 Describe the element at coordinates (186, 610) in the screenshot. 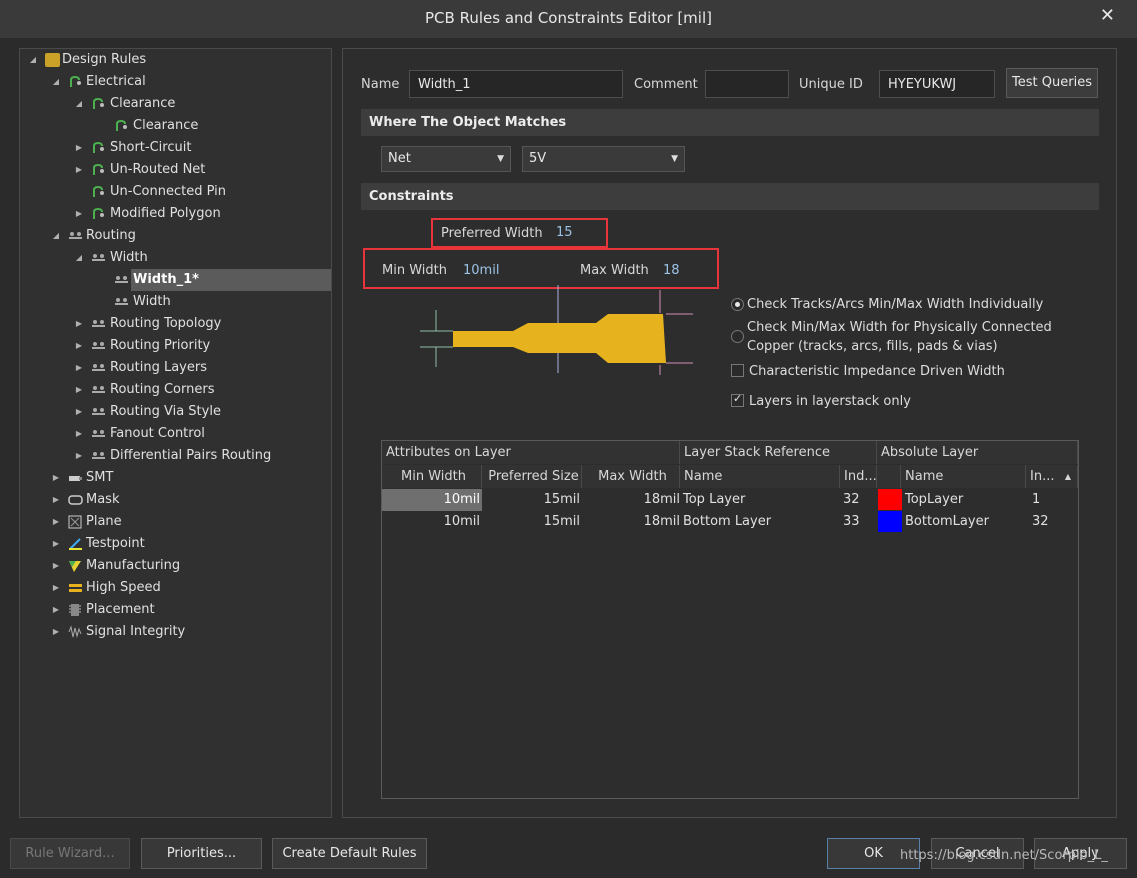

I see `tree-item-placement: ▶ Placement` at that location.